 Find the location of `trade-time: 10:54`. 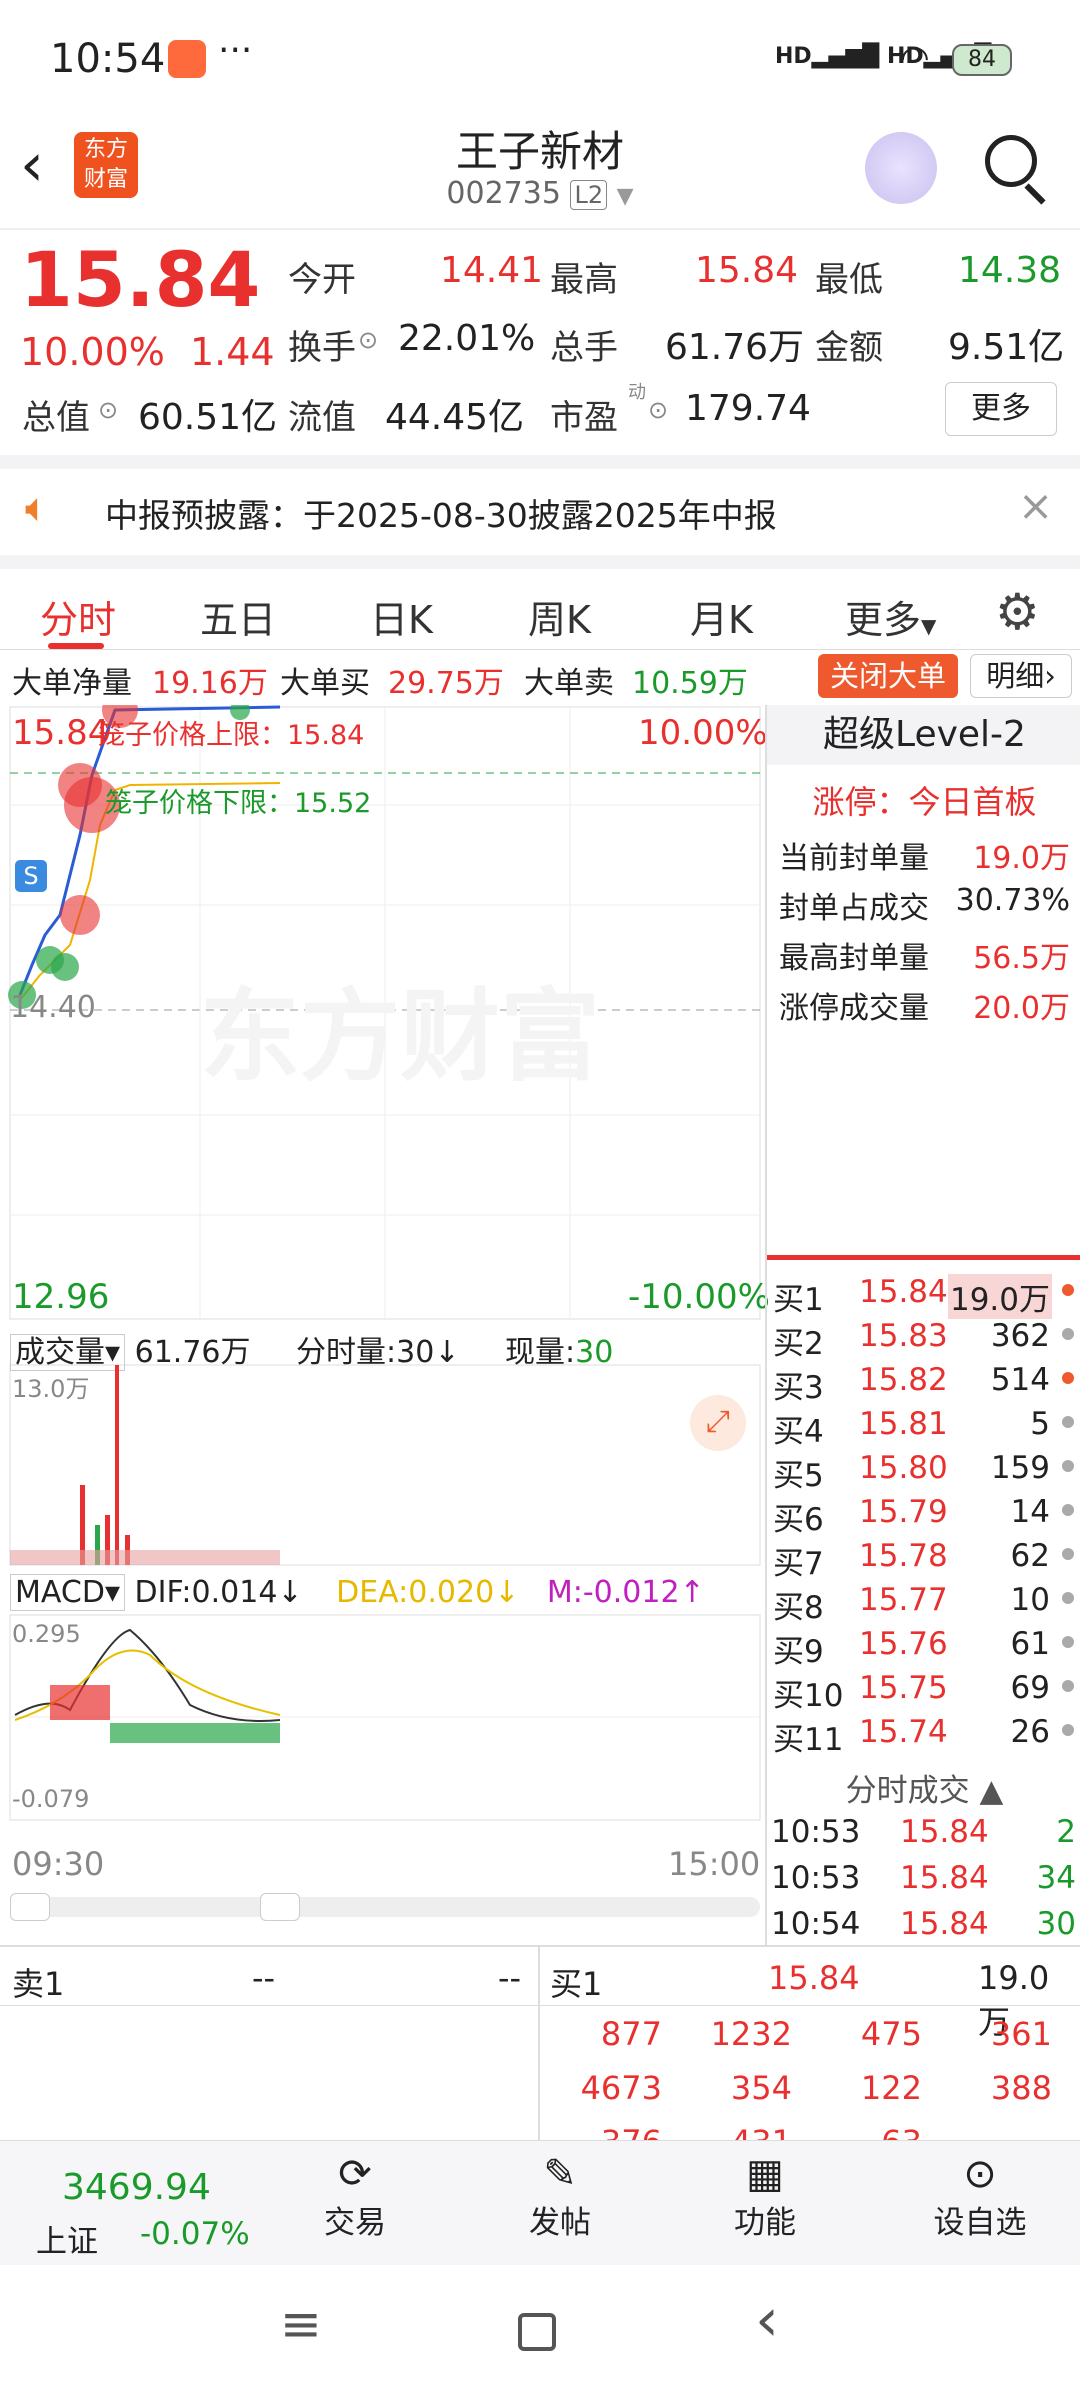

trade-time: 10:54 is located at coordinates (816, 1924).